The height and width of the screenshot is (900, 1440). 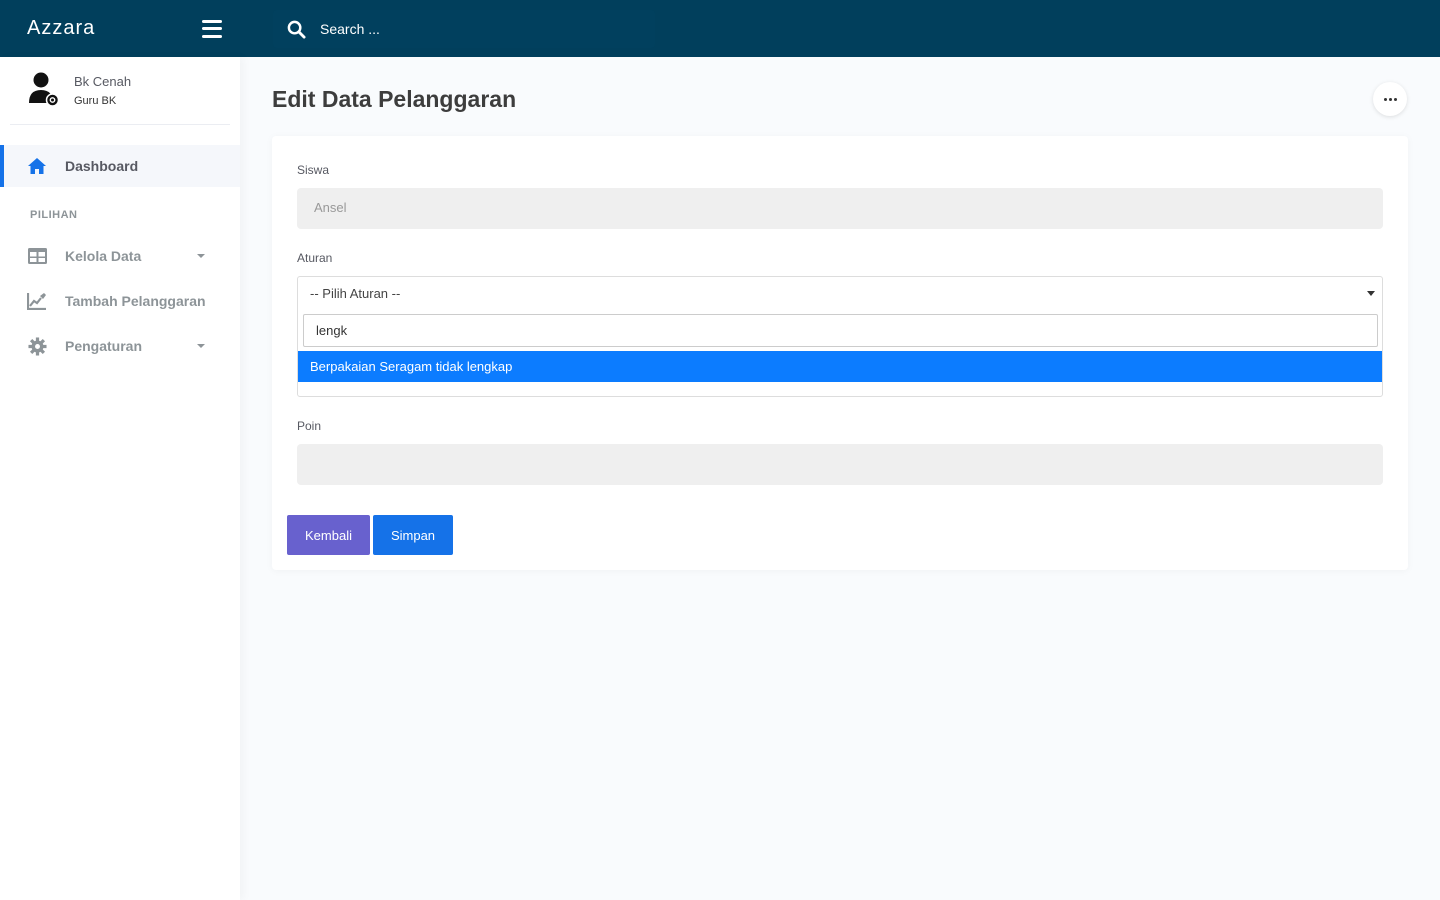 I want to click on poin-label: Poin, so click(x=309, y=426).